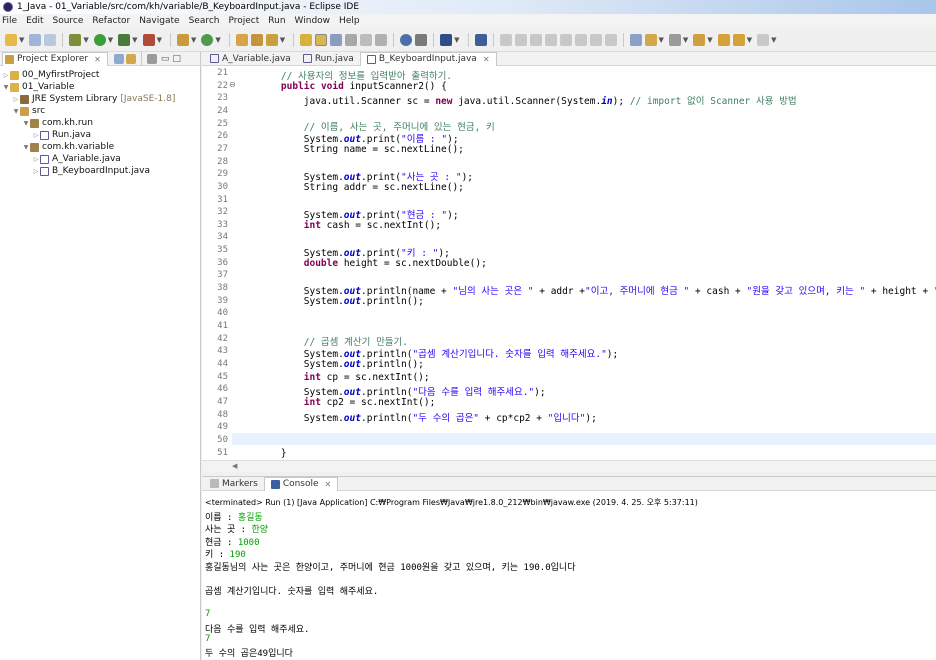 The width and height of the screenshot is (936, 660). What do you see at coordinates (100, 171) in the screenshot?
I see `tree-item: ▷ B_KeyboardInput.java` at bounding box center [100, 171].